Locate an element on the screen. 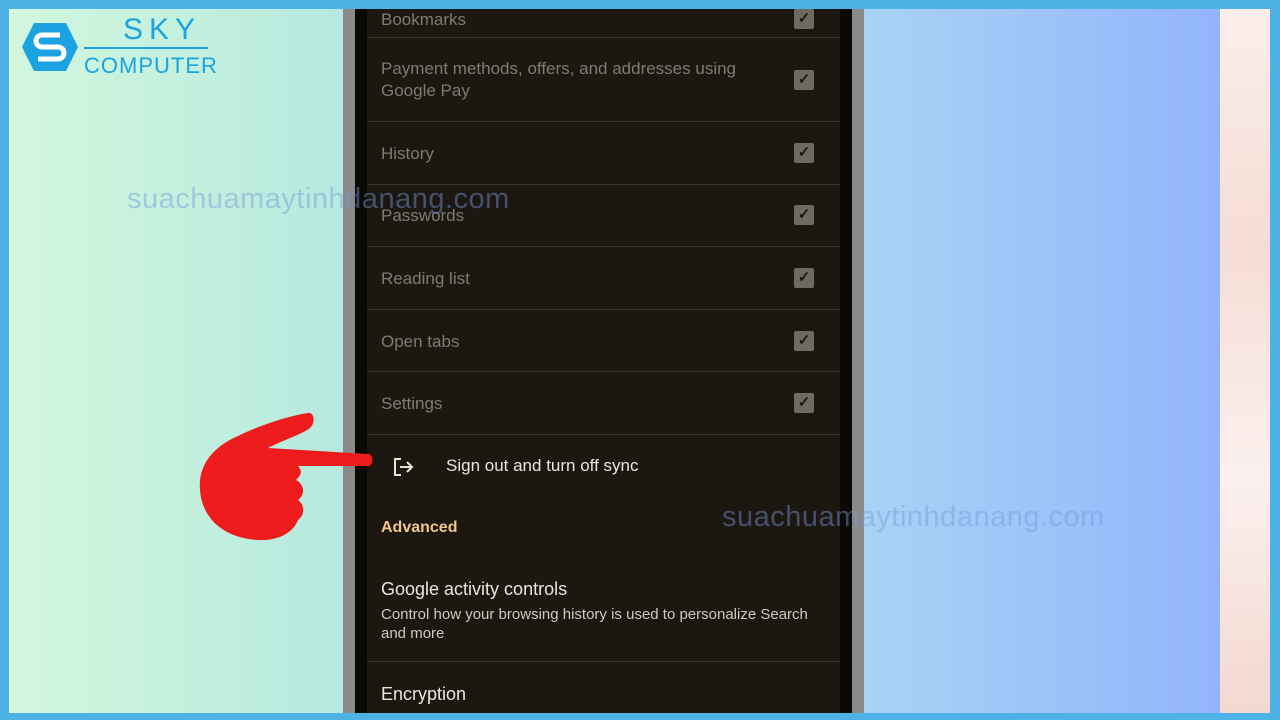 This screenshot has width=1280, height=720. sync-item-bookmarks: Bookmarks ✓ is located at coordinates (603, 19).